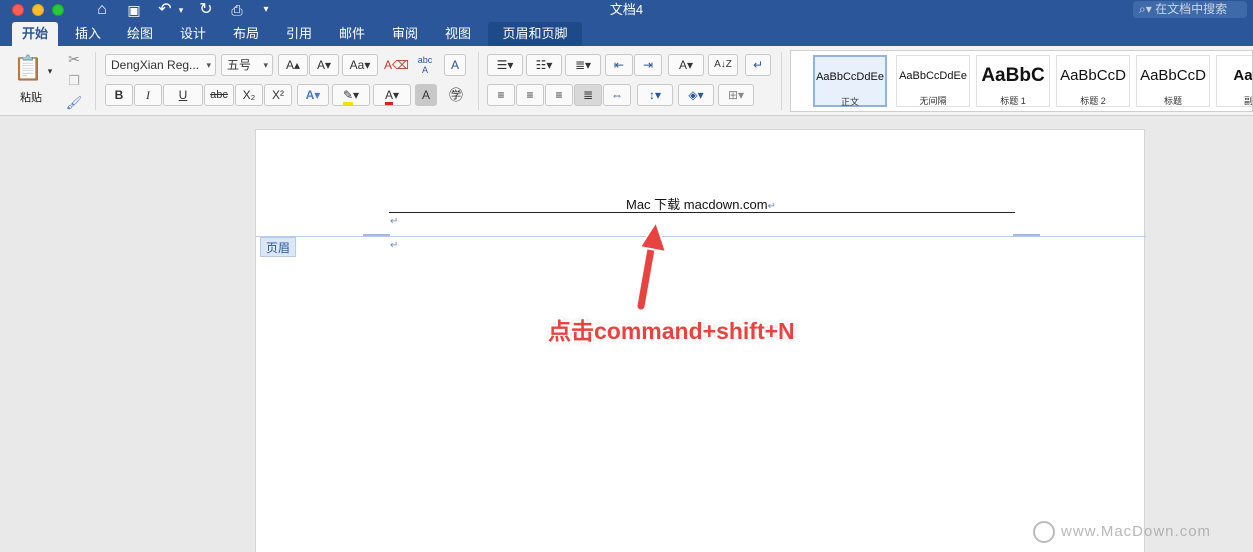 The image size is (1253, 552). I want to click on tab-header-footer: 页眉和页脚, so click(535, 34).